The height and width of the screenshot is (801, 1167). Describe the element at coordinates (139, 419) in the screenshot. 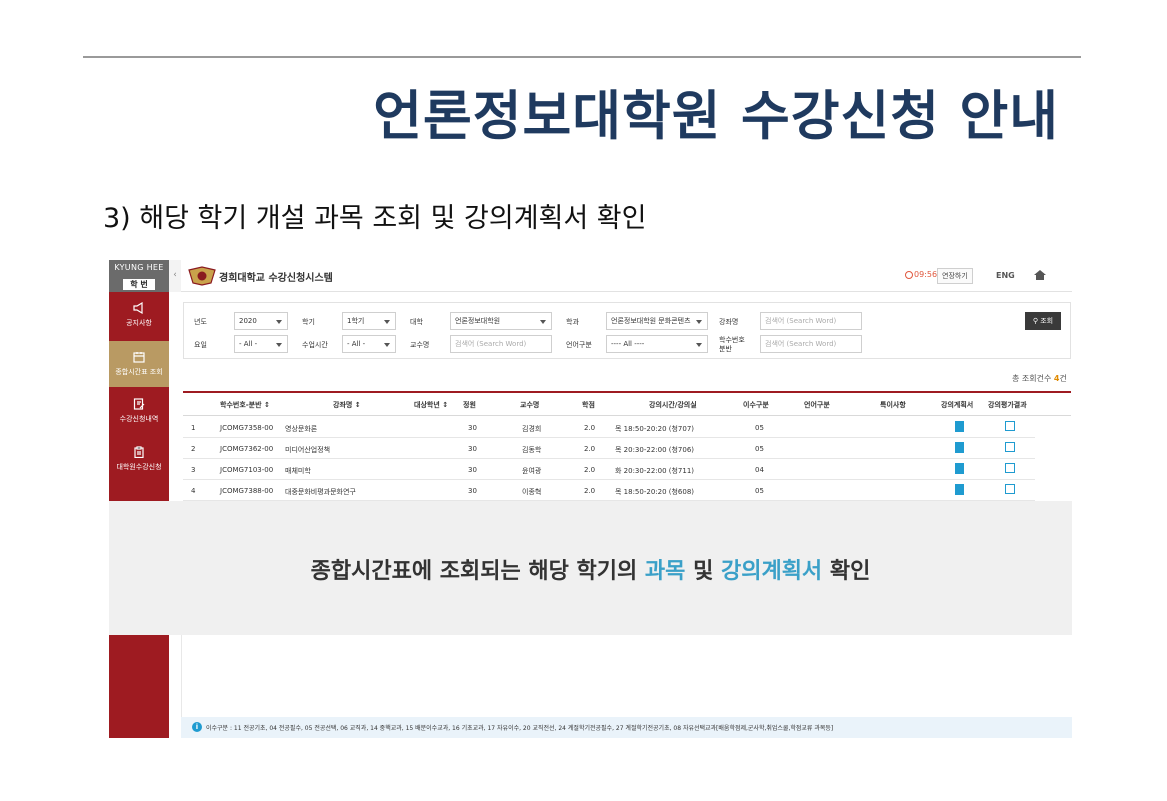

I see `sidebar-item-label: 수강신청내역` at that location.